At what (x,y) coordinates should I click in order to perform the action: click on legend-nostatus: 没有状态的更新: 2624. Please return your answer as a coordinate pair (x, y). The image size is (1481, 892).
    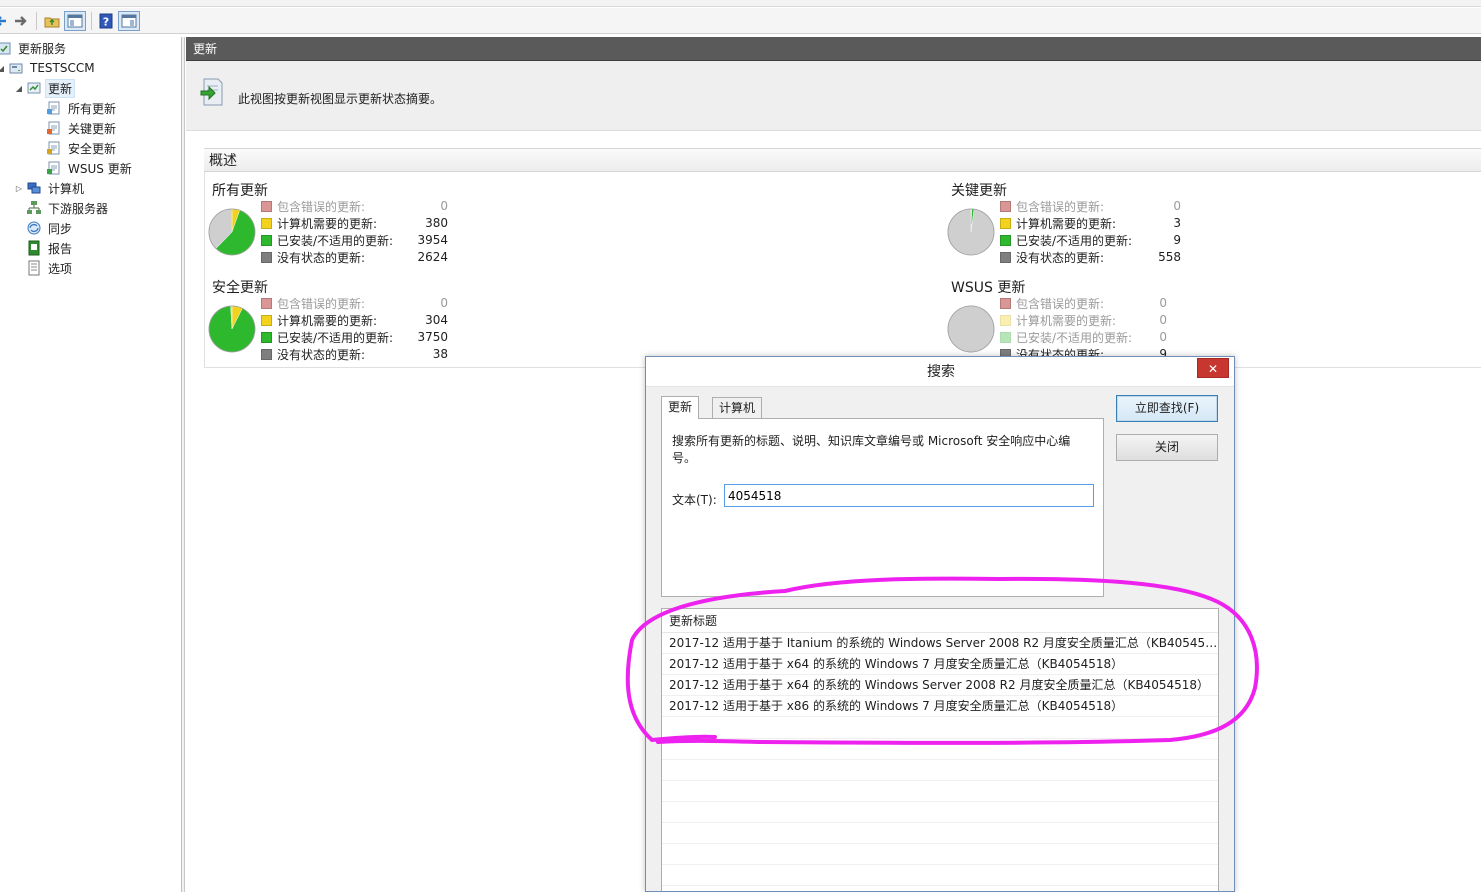
    Looking at the image, I should click on (354, 257).